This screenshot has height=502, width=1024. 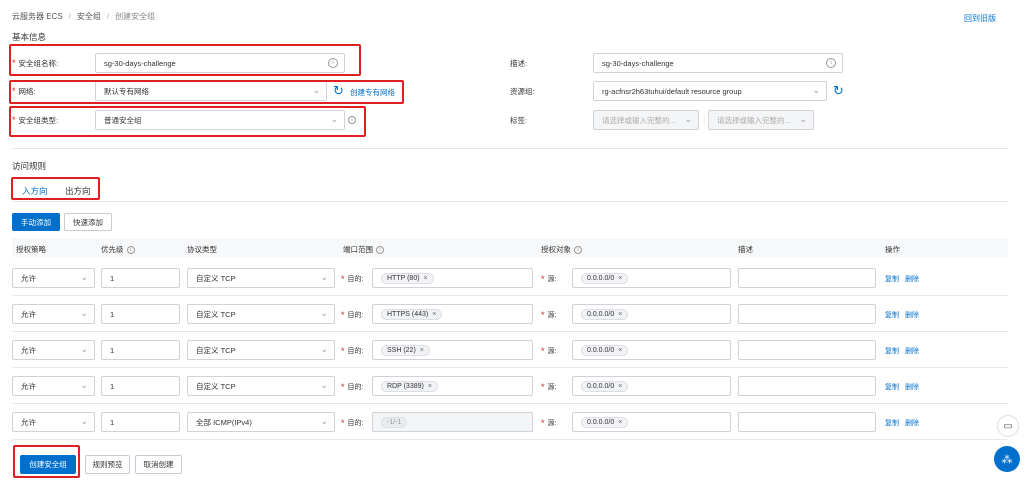 What do you see at coordinates (452, 278) in the screenshot?
I see `port-range-input: HTTP (80) ×` at bounding box center [452, 278].